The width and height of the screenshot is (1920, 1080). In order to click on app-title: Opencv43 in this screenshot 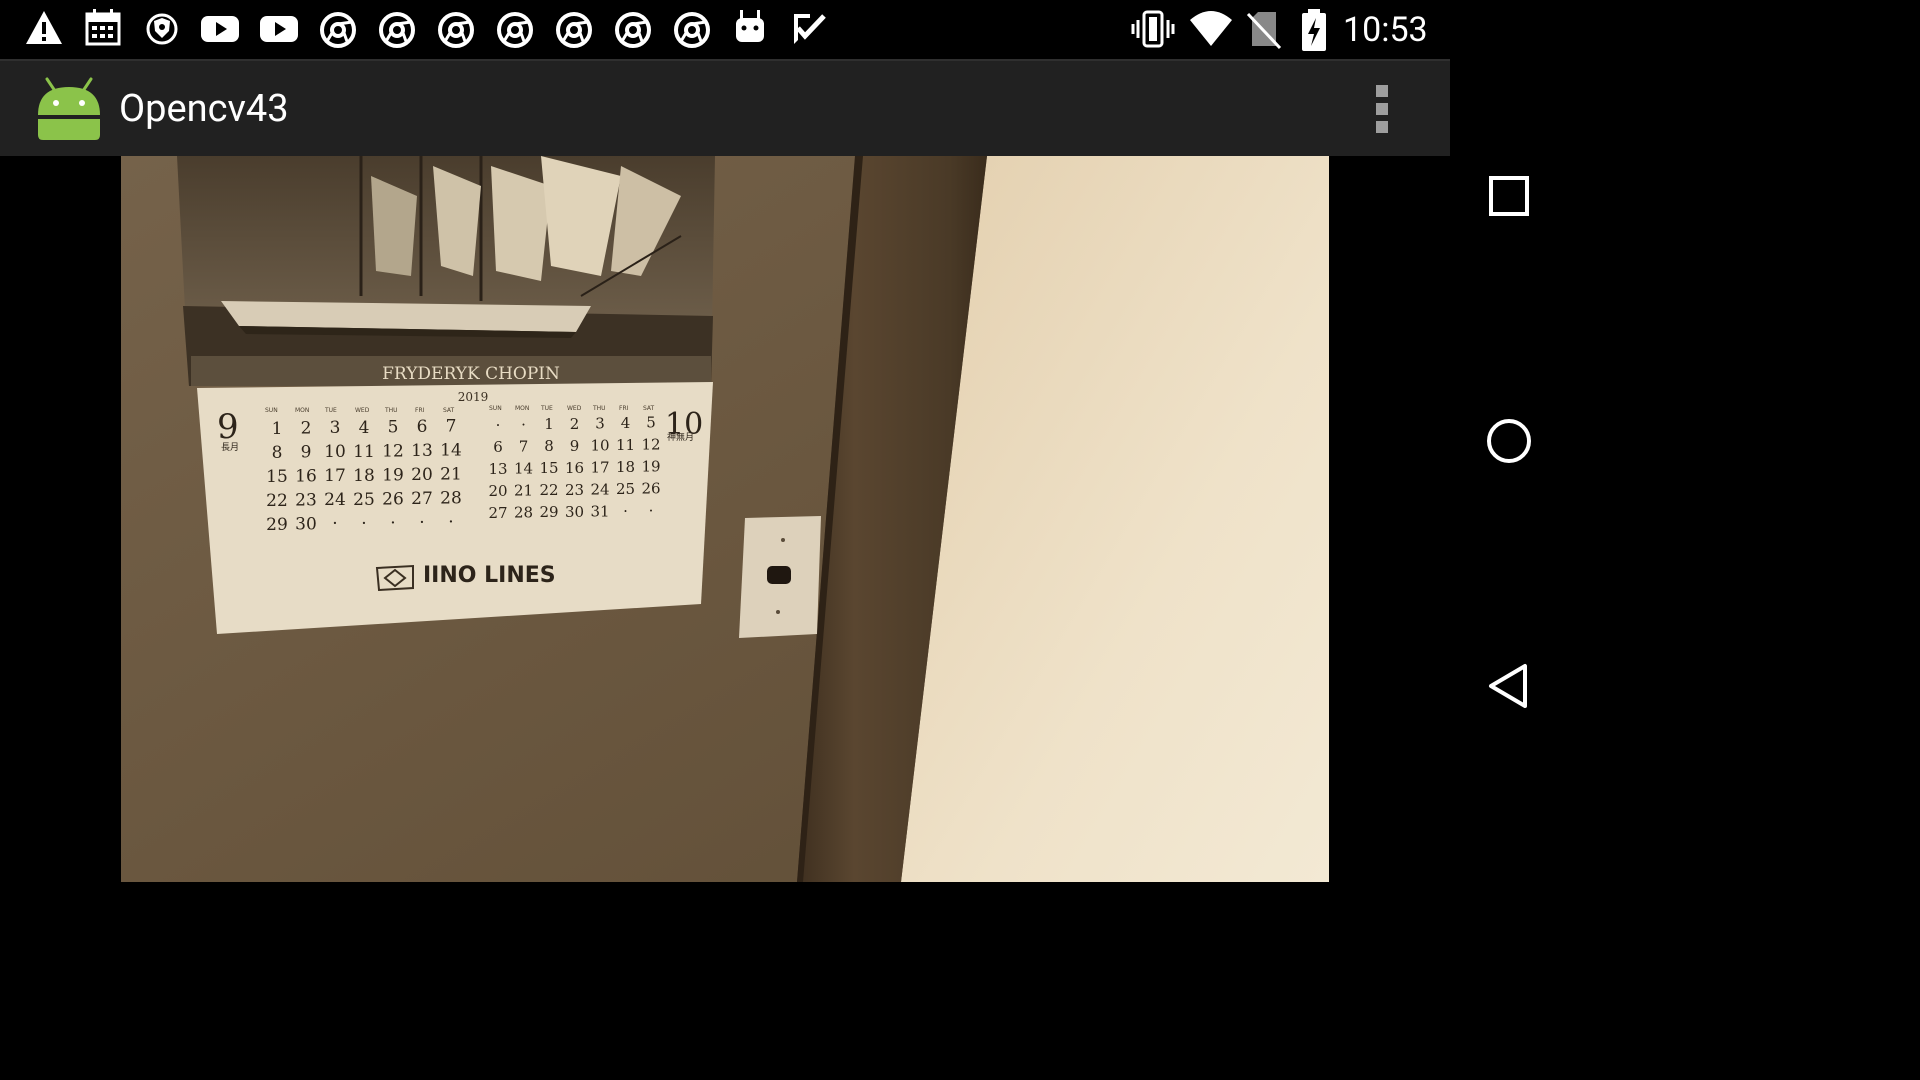, I will do `click(204, 109)`.